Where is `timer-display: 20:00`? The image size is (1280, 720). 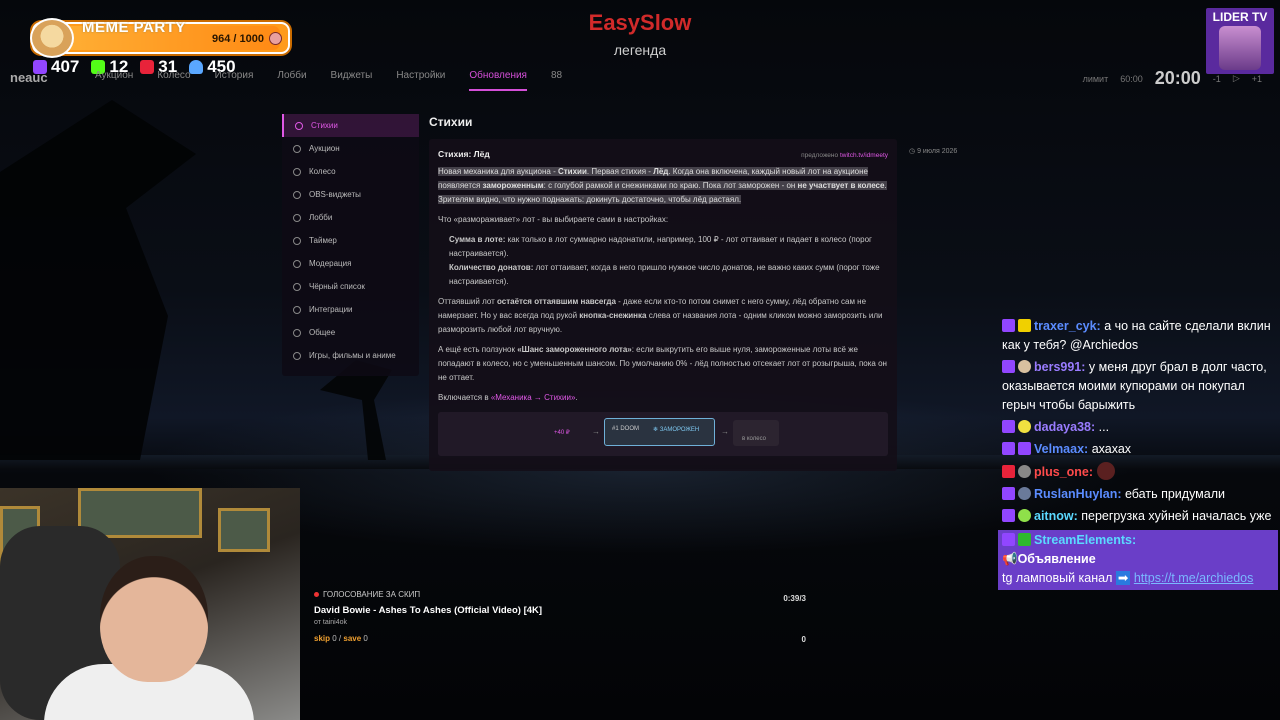
timer-display: 20:00 is located at coordinates (1177, 78).